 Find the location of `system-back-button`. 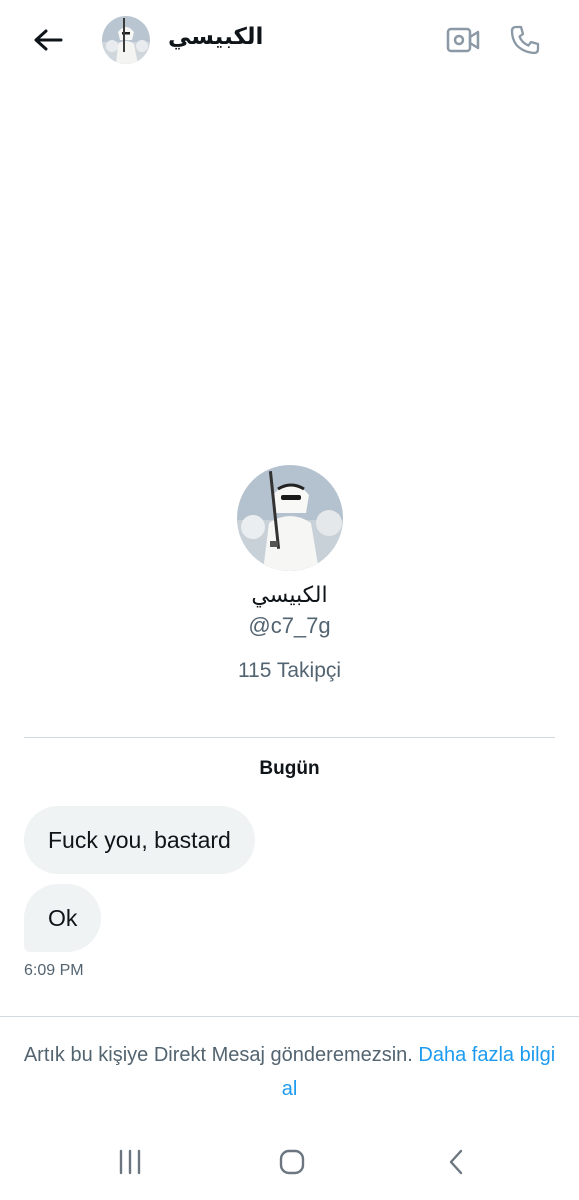

system-back-button is located at coordinates (456, 1162).